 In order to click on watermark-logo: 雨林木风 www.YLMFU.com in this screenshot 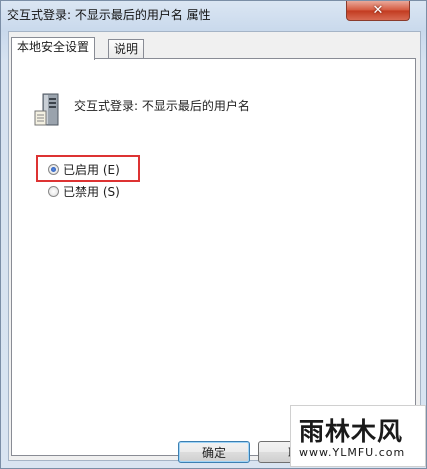, I will do `click(358, 436)`.